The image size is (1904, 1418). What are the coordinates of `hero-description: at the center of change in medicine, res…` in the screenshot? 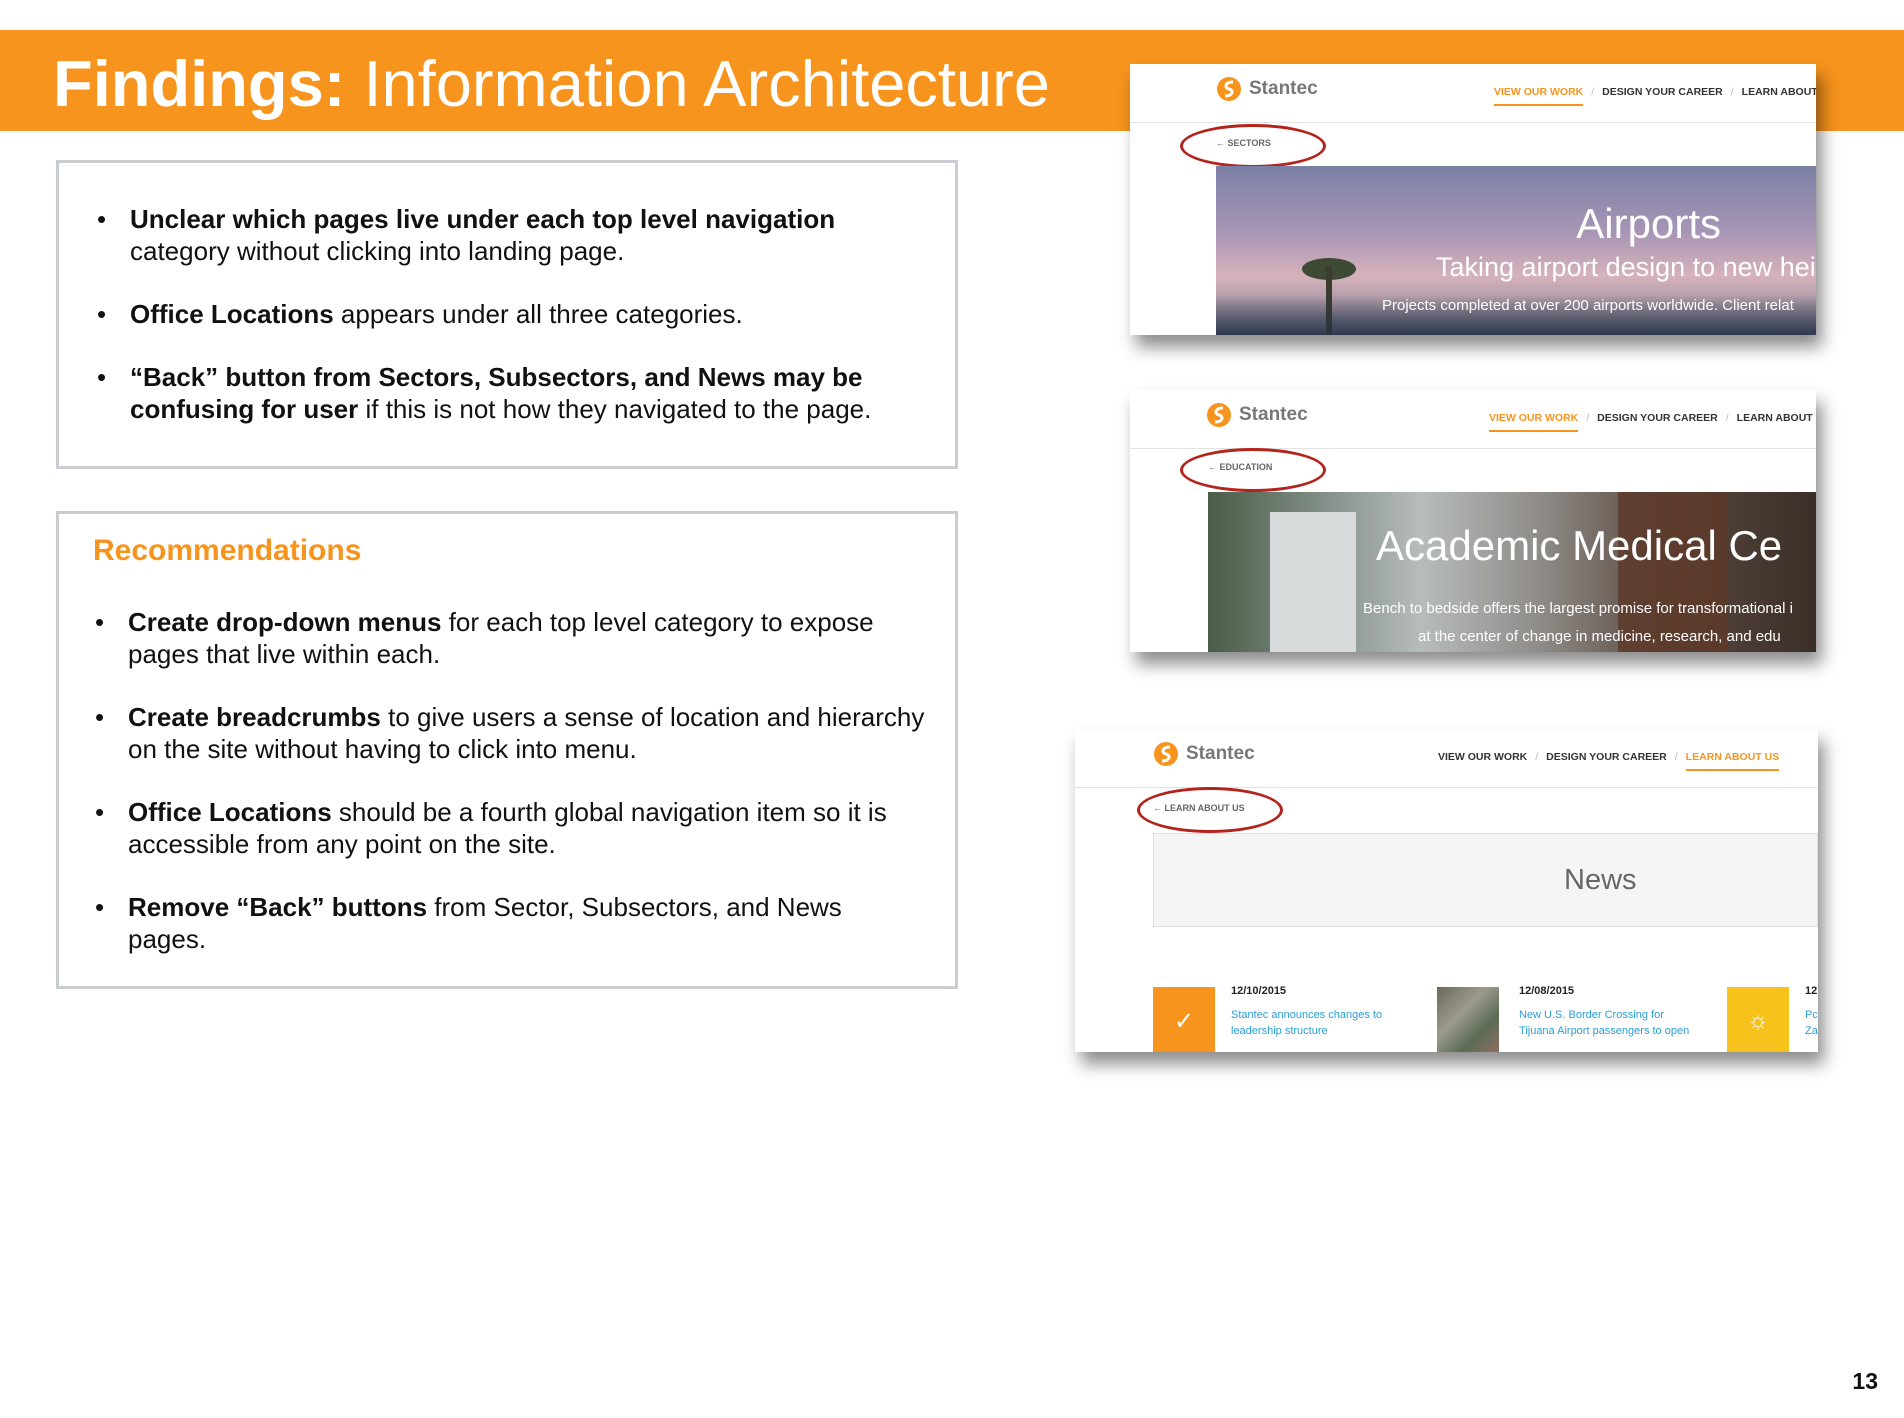 It's located at (1599, 636).